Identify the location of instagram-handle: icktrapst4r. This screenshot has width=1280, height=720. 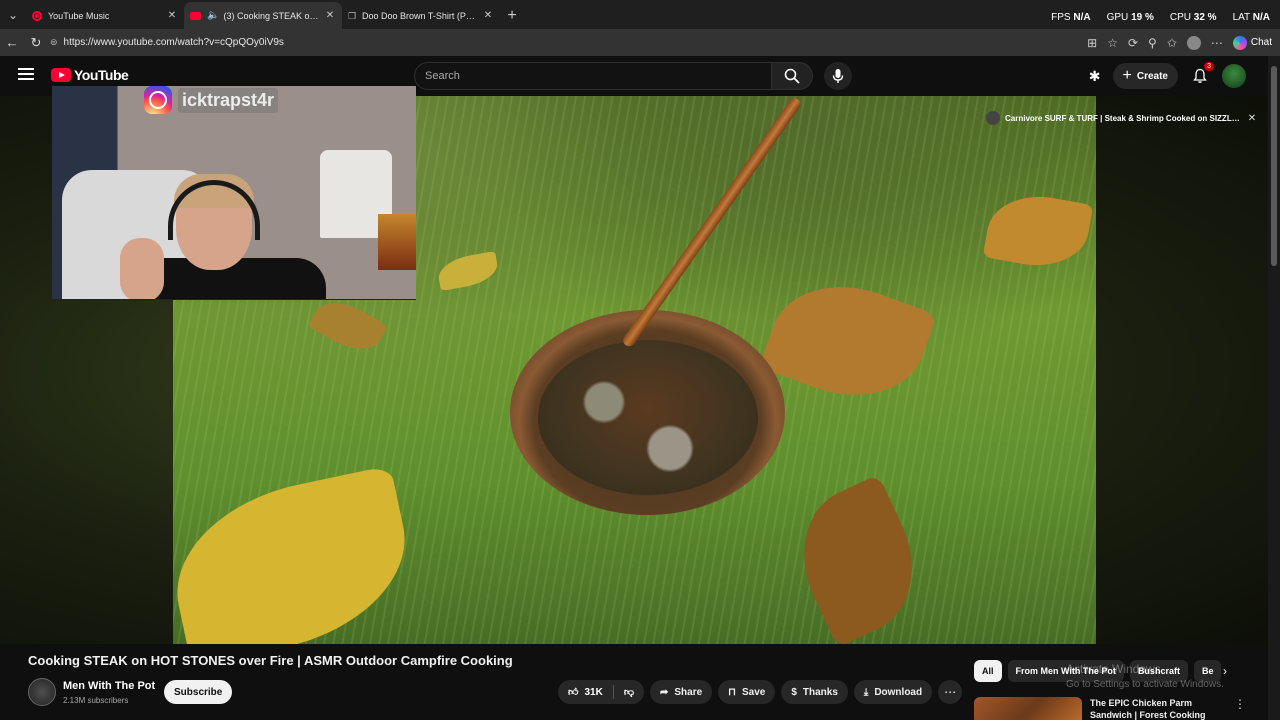
(228, 100).